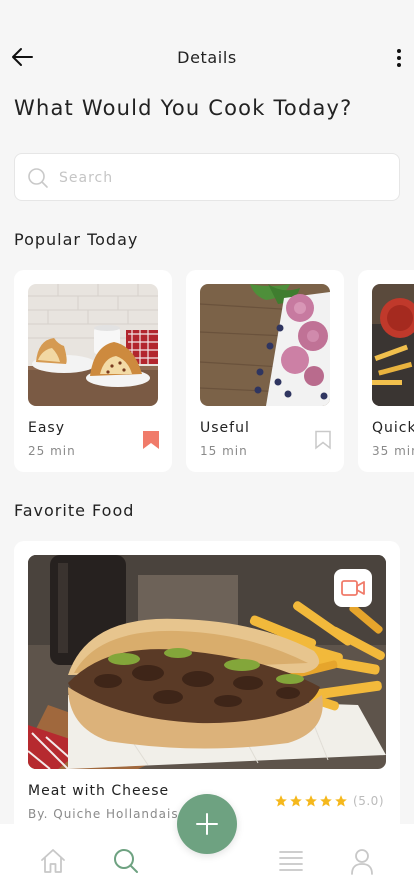  Describe the element at coordinates (393, 451) in the screenshot. I see `recipe-time: 35 min` at that location.